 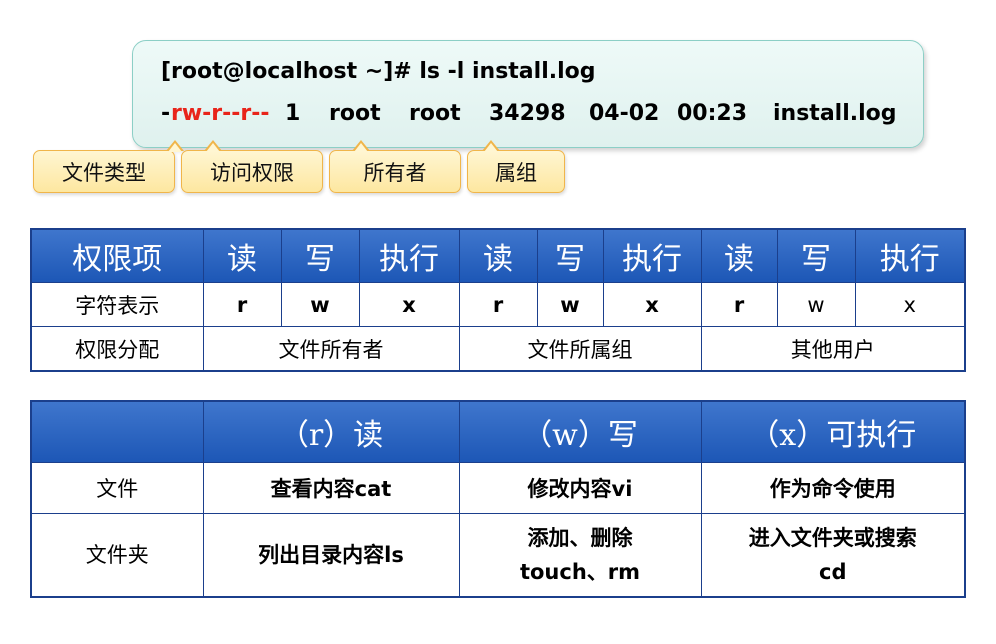 I want to click on symbol-row-label: 字符表示, so click(x=117, y=304).